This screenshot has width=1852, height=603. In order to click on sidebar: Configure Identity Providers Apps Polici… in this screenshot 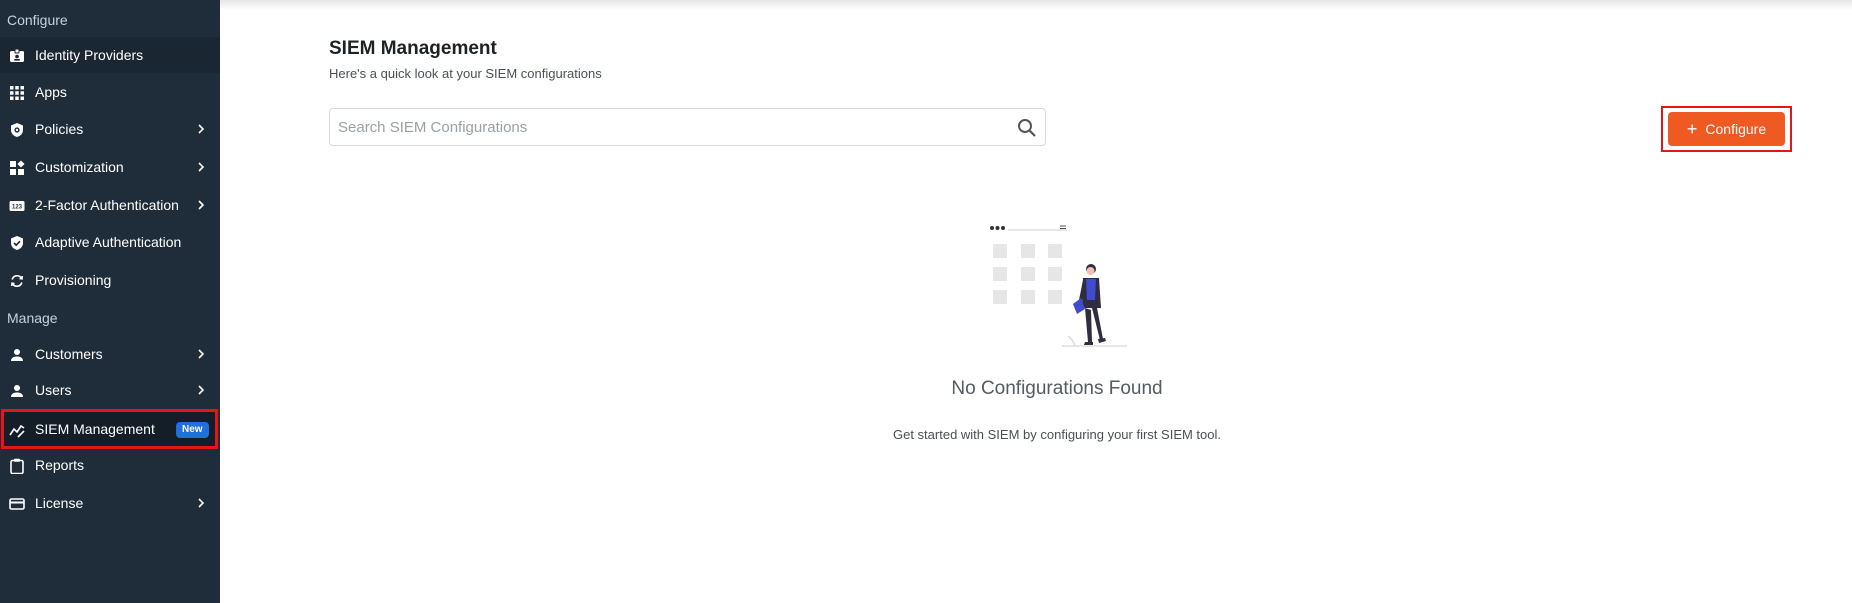, I will do `click(110, 301)`.